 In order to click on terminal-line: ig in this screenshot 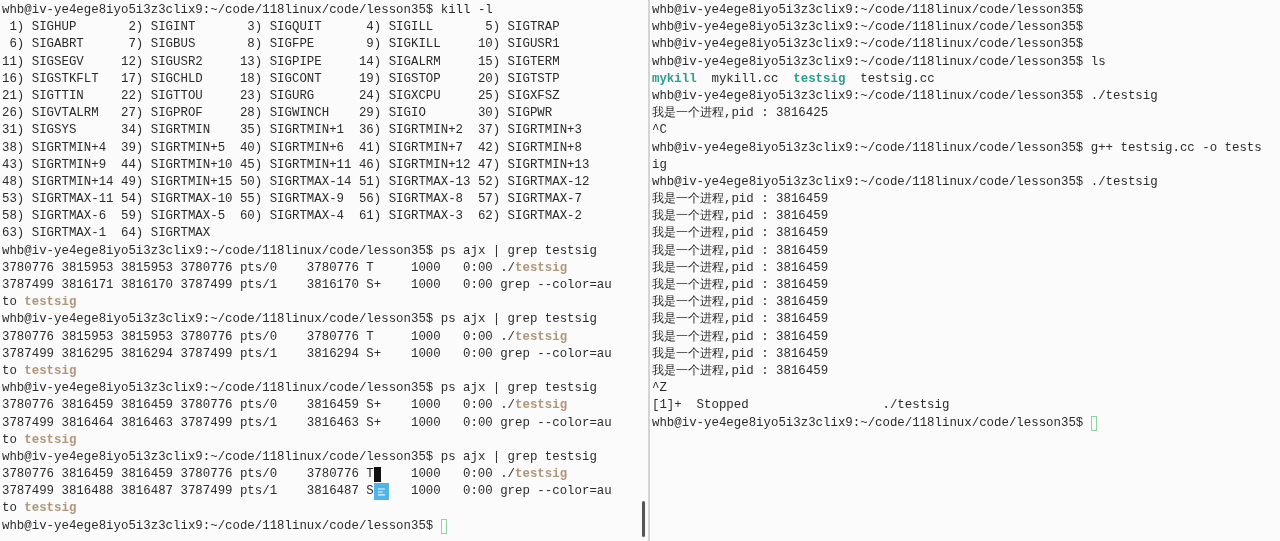, I will do `click(659, 165)`.